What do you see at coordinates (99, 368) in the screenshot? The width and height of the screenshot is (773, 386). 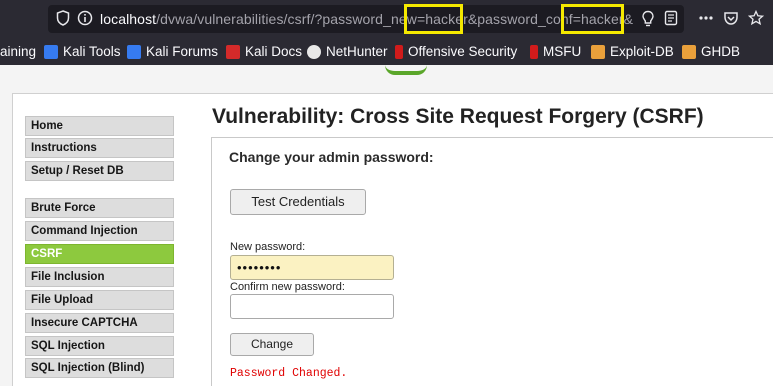 I see `menu-item-sql-injection-blind: SQL Injection (Blind)` at bounding box center [99, 368].